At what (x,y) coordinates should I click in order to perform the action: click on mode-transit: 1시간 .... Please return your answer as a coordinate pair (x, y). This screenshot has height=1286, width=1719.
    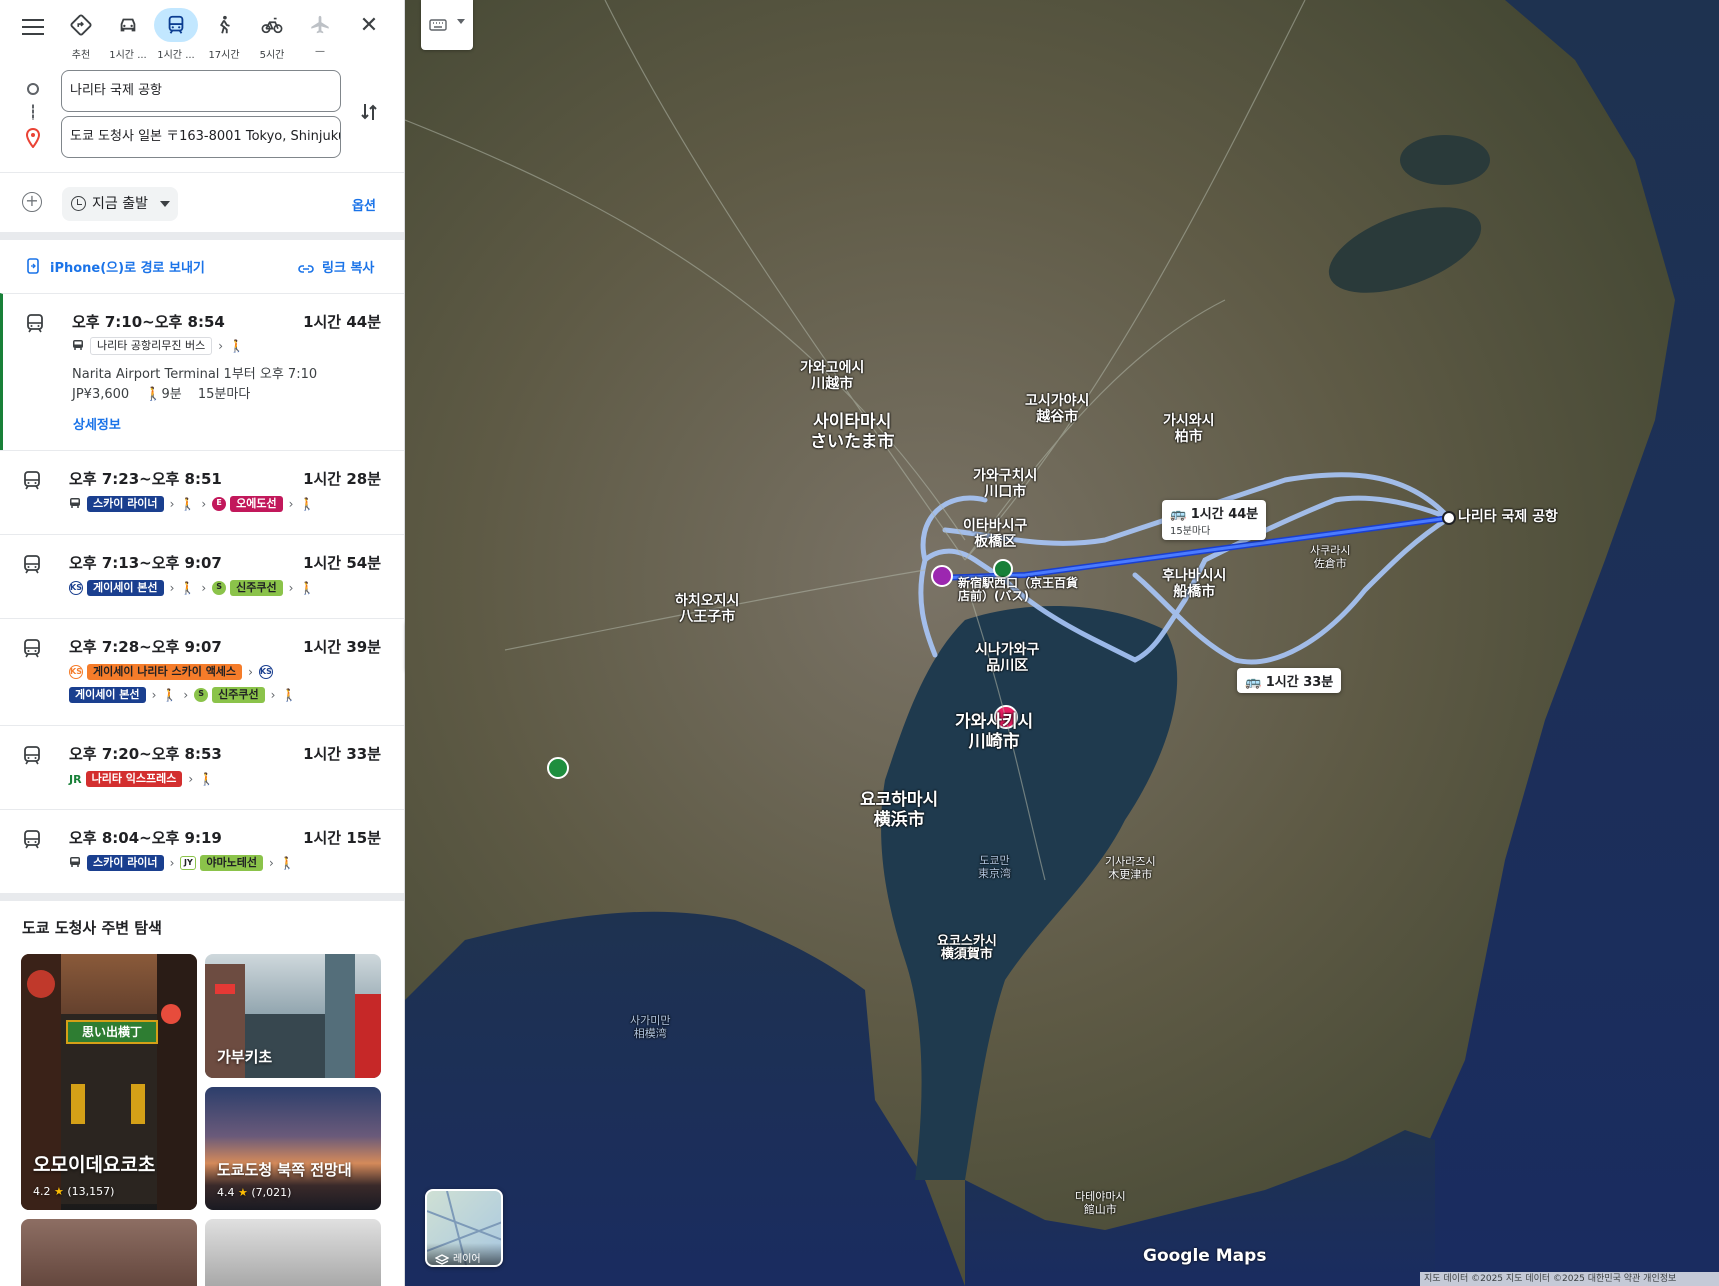
    Looking at the image, I should click on (176, 34).